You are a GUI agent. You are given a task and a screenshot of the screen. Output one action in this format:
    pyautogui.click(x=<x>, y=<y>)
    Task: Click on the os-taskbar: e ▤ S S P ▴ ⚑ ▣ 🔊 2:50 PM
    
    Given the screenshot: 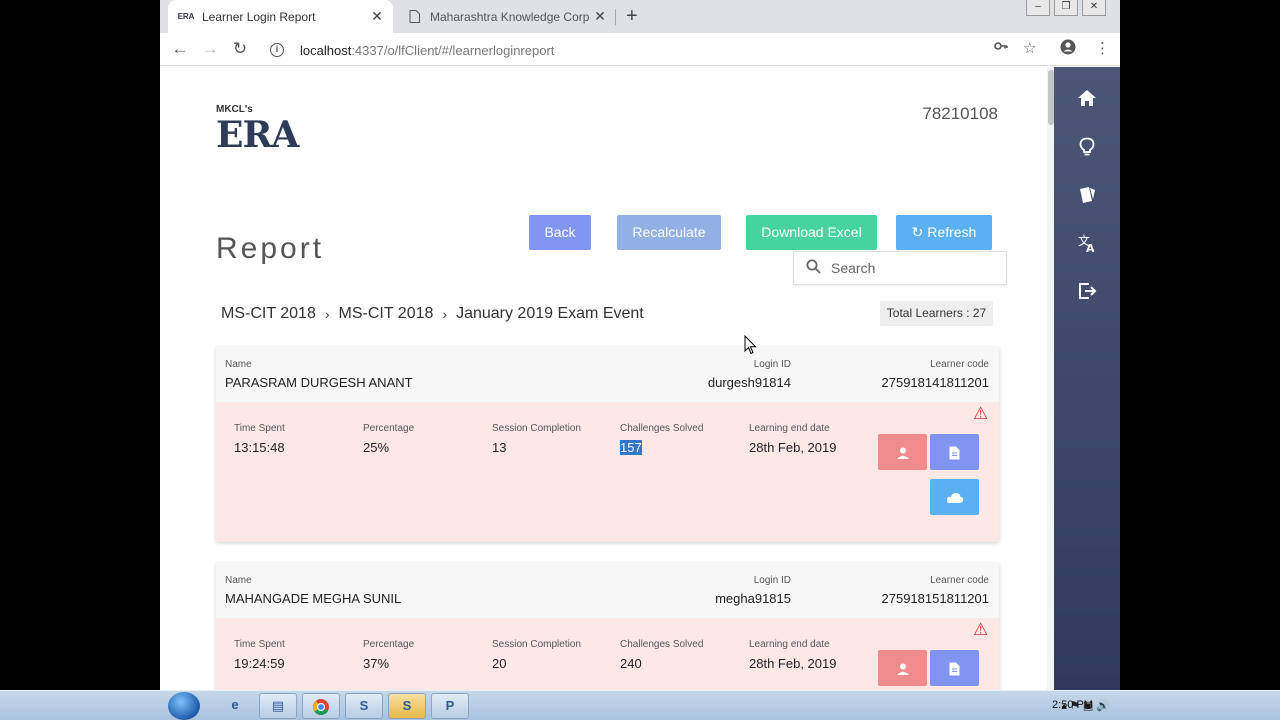 What is the action you would take?
    pyautogui.click(x=640, y=705)
    